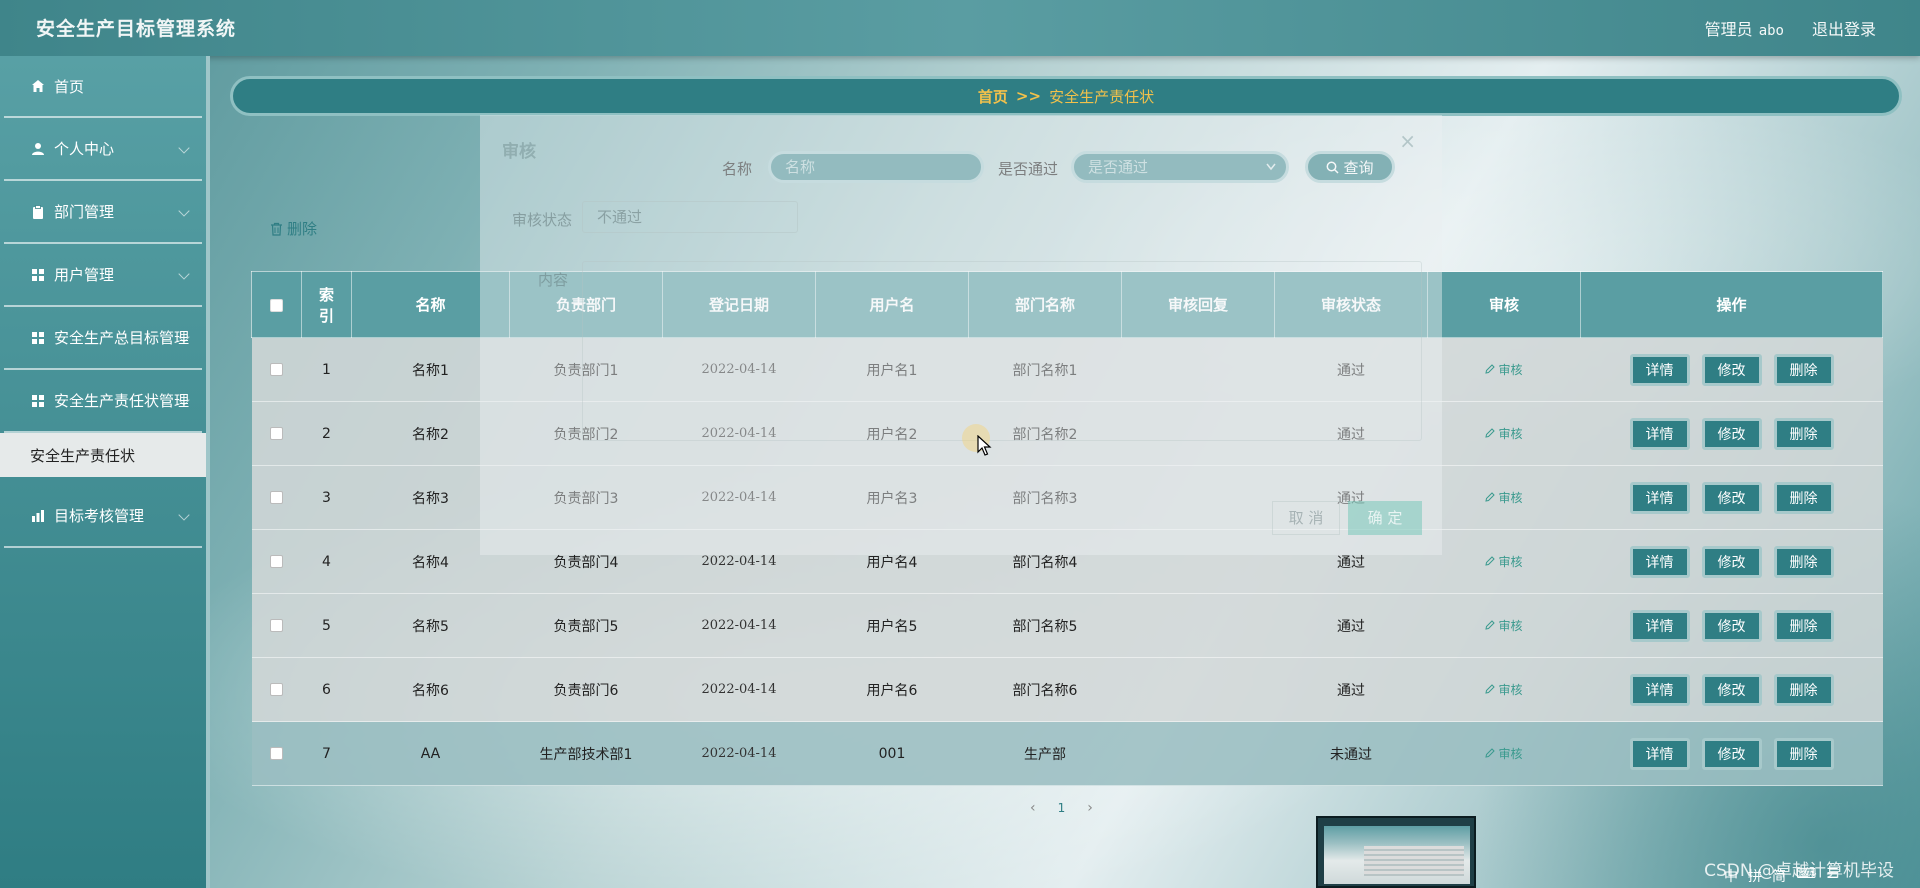 This screenshot has height=888, width=1920. I want to click on query-button-label: 查询, so click(1358, 167).